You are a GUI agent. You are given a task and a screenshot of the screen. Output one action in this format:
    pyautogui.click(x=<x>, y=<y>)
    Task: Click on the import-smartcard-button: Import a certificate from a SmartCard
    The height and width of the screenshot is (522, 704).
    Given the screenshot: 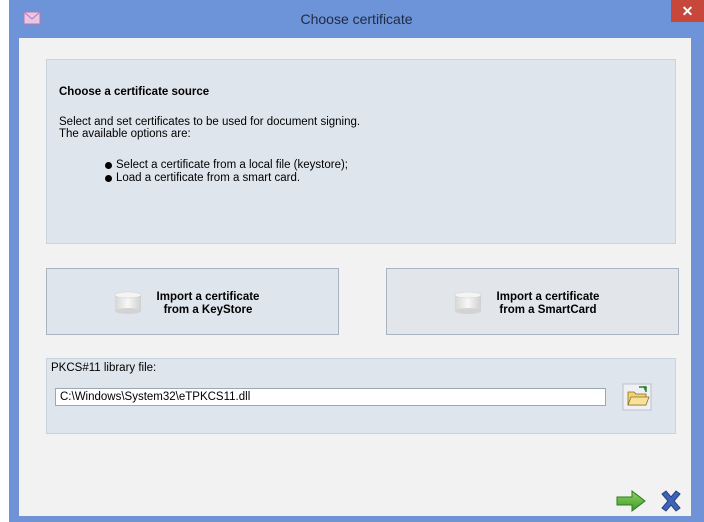 What is the action you would take?
    pyautogui.click(x=532, y=301)
    